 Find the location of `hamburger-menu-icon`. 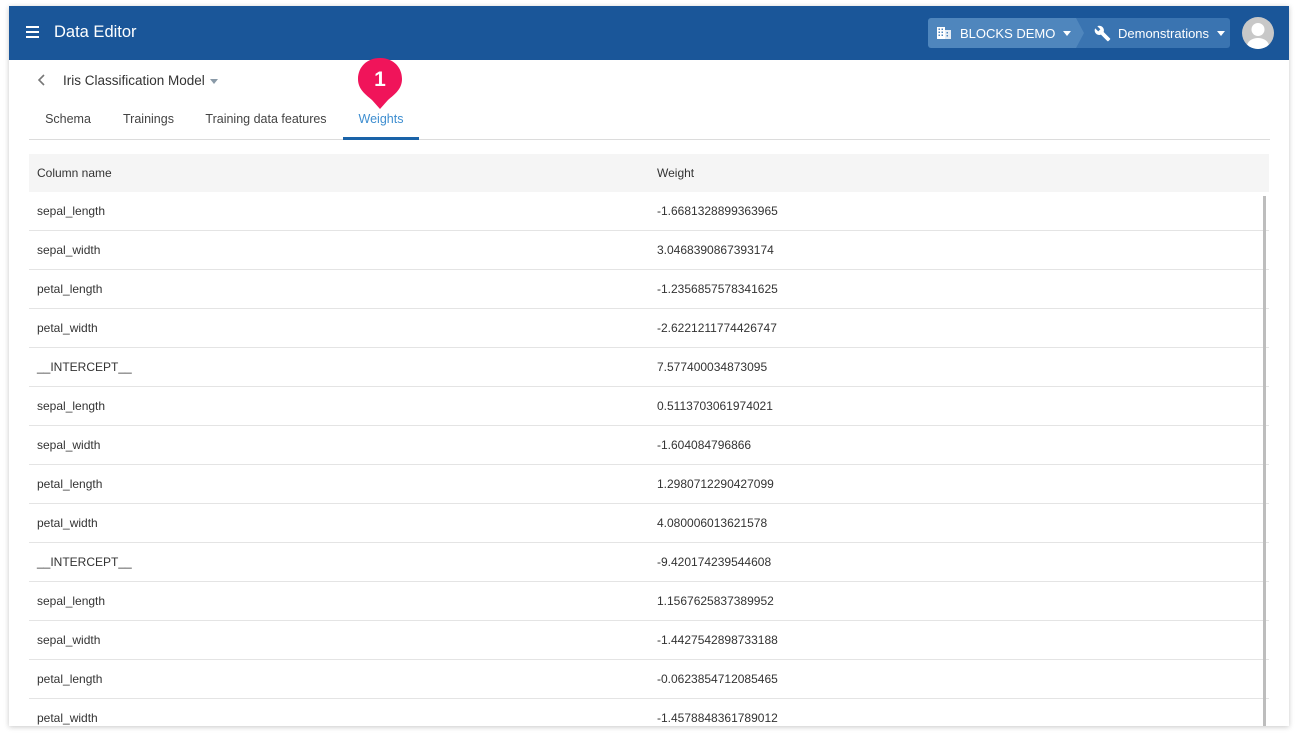

hamburger-menu-icon is located at coordinates (32, 32).